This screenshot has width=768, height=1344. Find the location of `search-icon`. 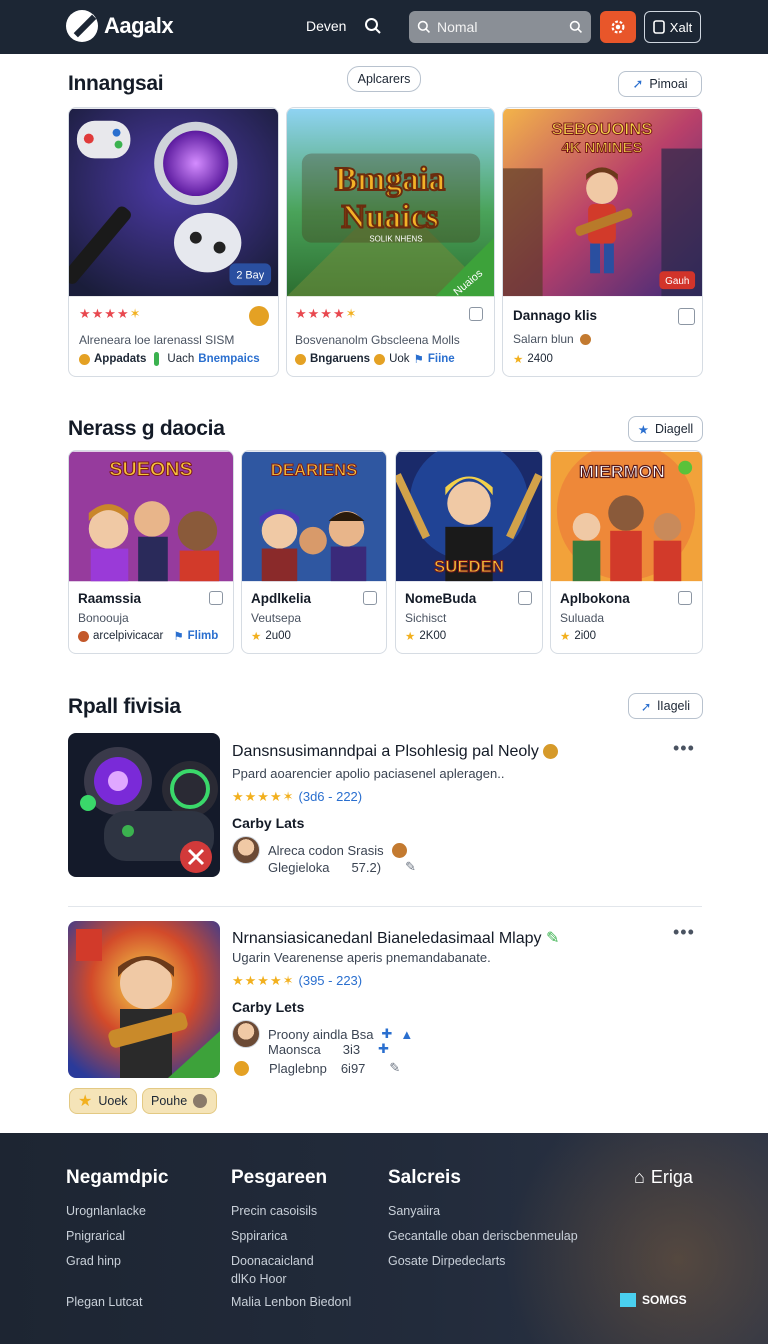

search-icon is located at coordinates (373, 26).